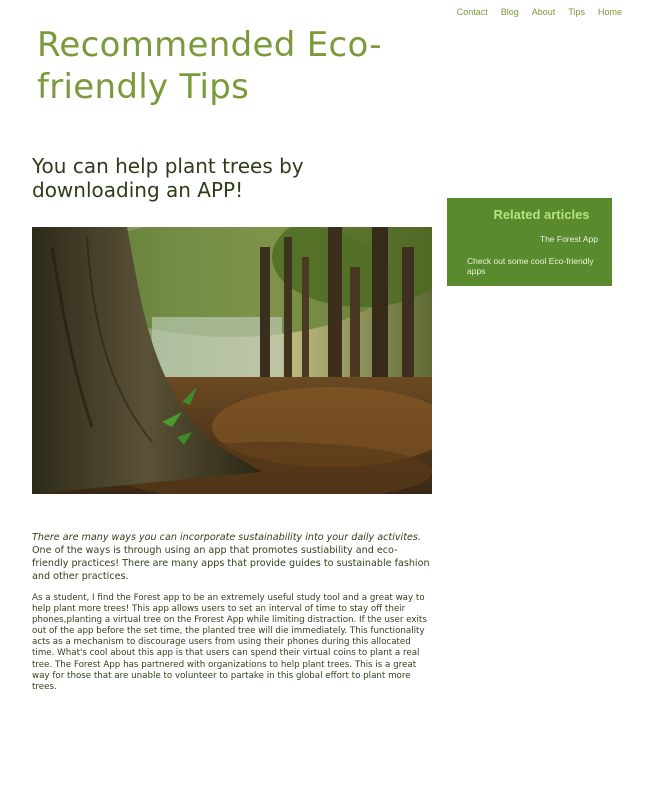 The height and width of the screenshot is (792, 660). I want to click on nav-link-contact: Contact, so click(472, 12).